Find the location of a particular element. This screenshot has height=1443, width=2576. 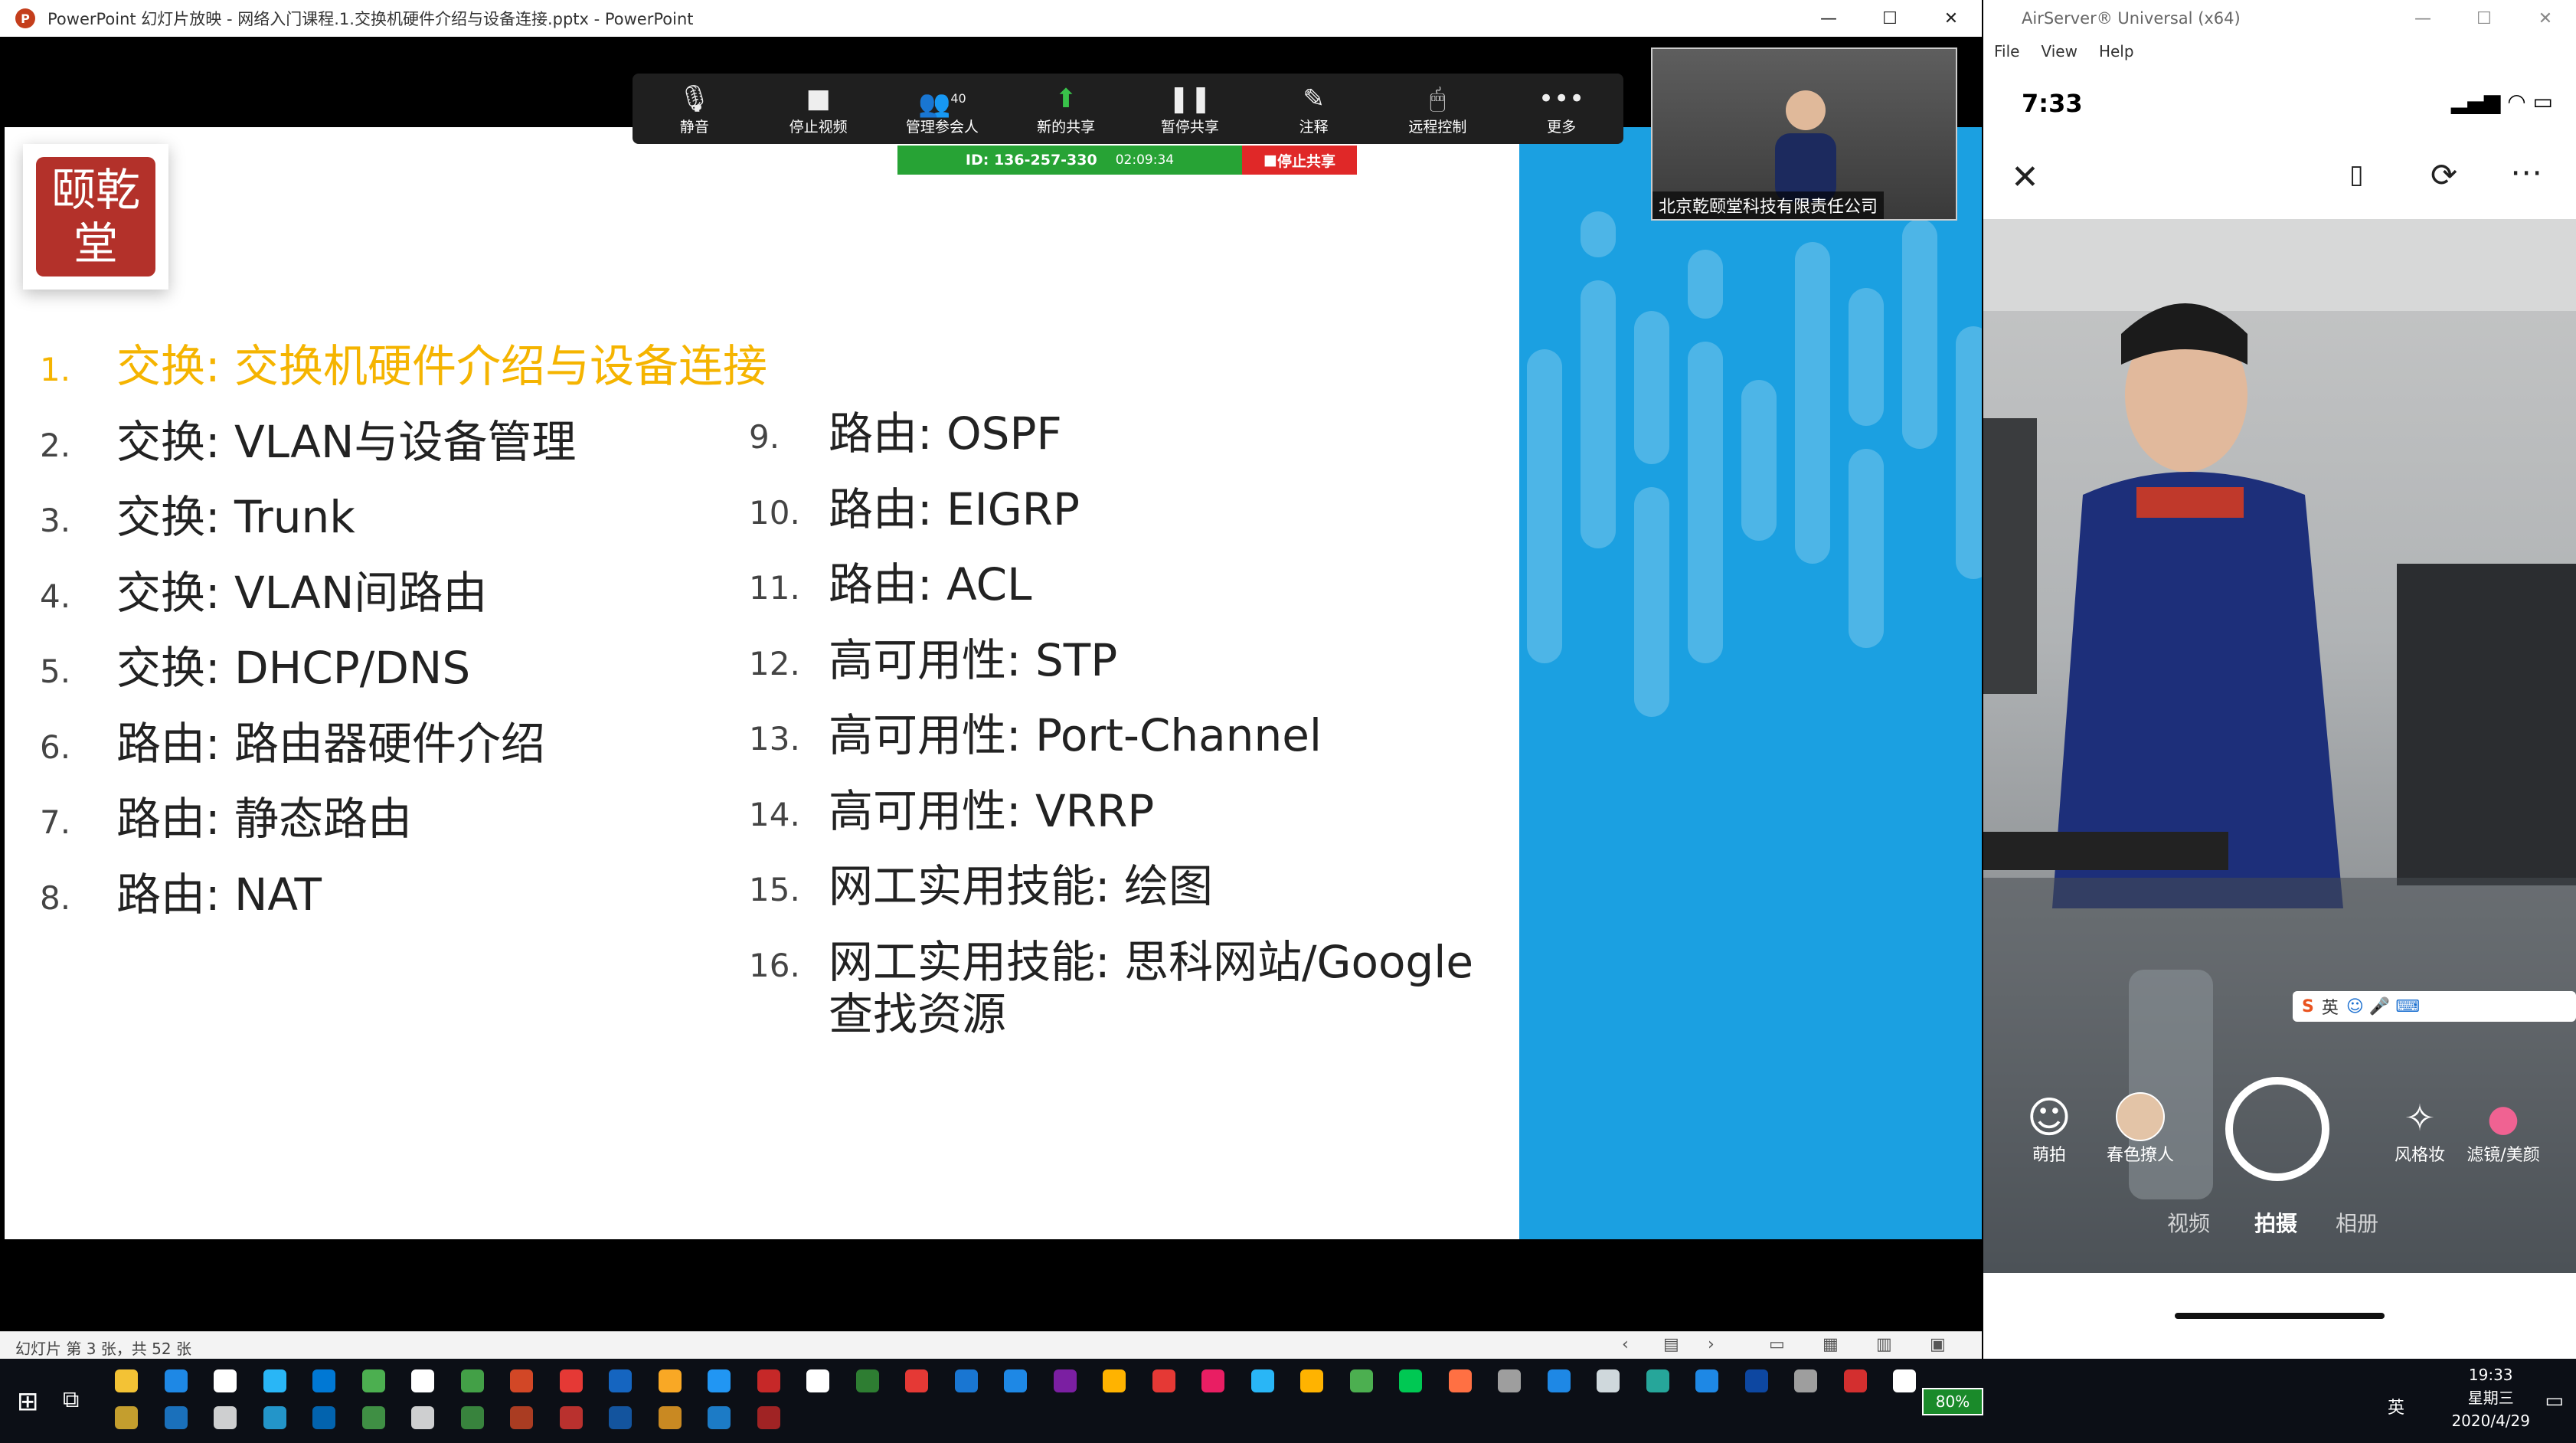

air-close-button: ✕ is located at coordinates (2545, 19).